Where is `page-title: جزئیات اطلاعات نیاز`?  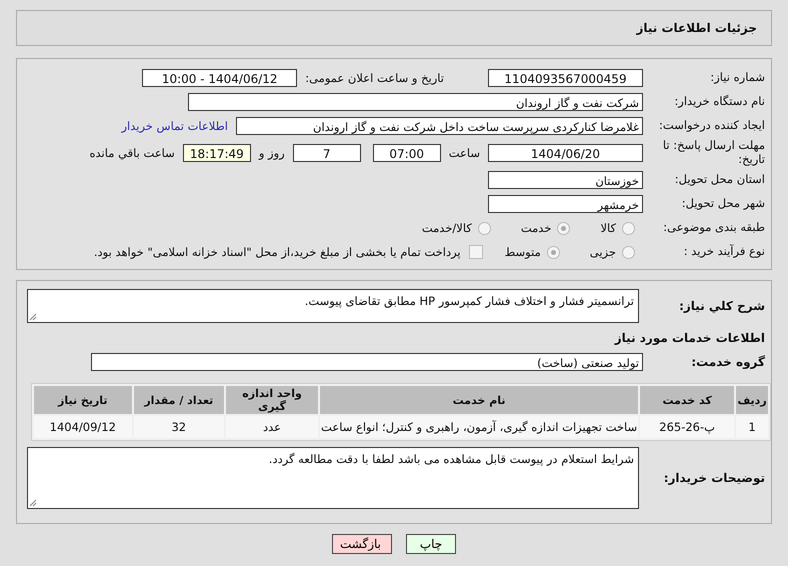 page-title: جزئیات اطلاعات نیاز is located at coordinates (696, 28).